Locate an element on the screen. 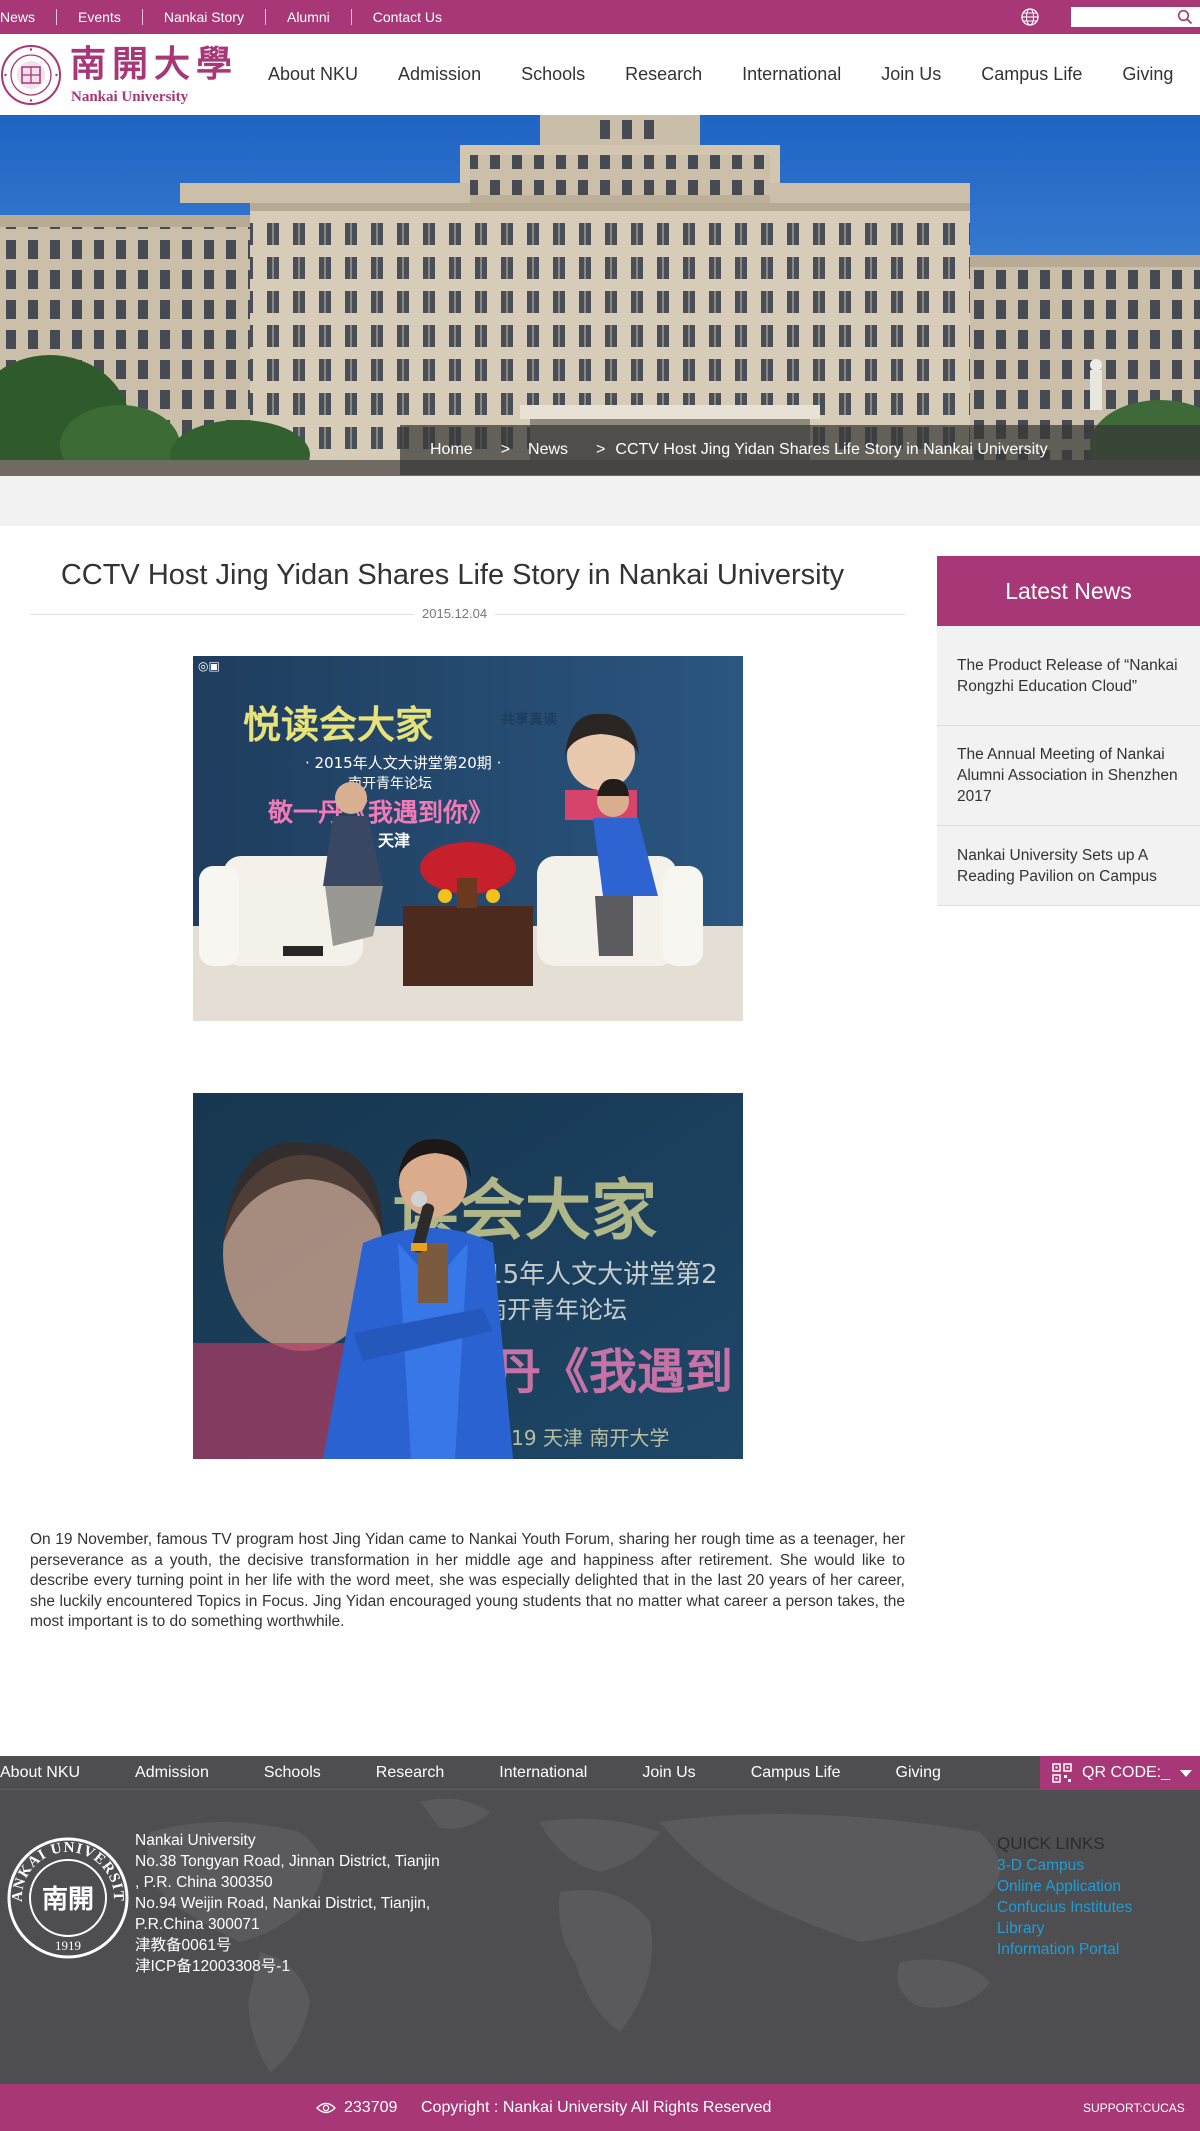 The height and width of the screenshot is (2131, 1200). nav-about-nku: About NKU is located at coordinates (313, 74).